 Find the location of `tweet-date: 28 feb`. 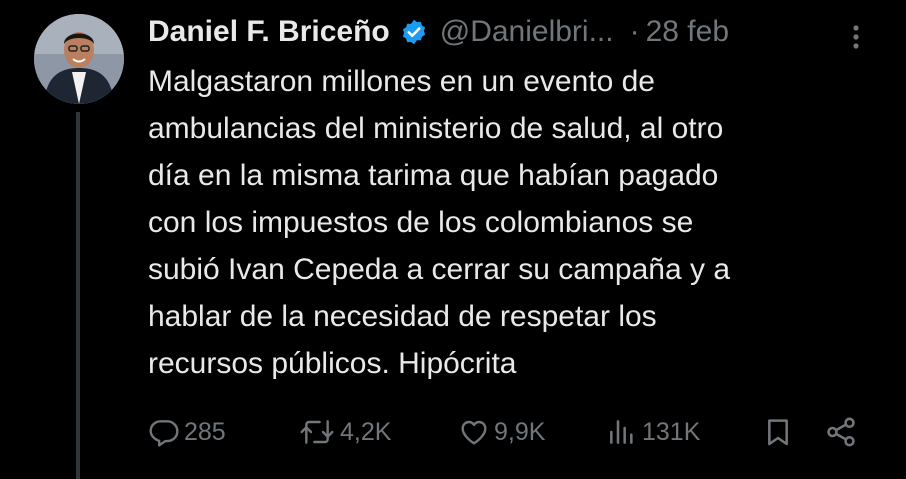

tweet-date: 28 feb is located at coordinates (687, 32).